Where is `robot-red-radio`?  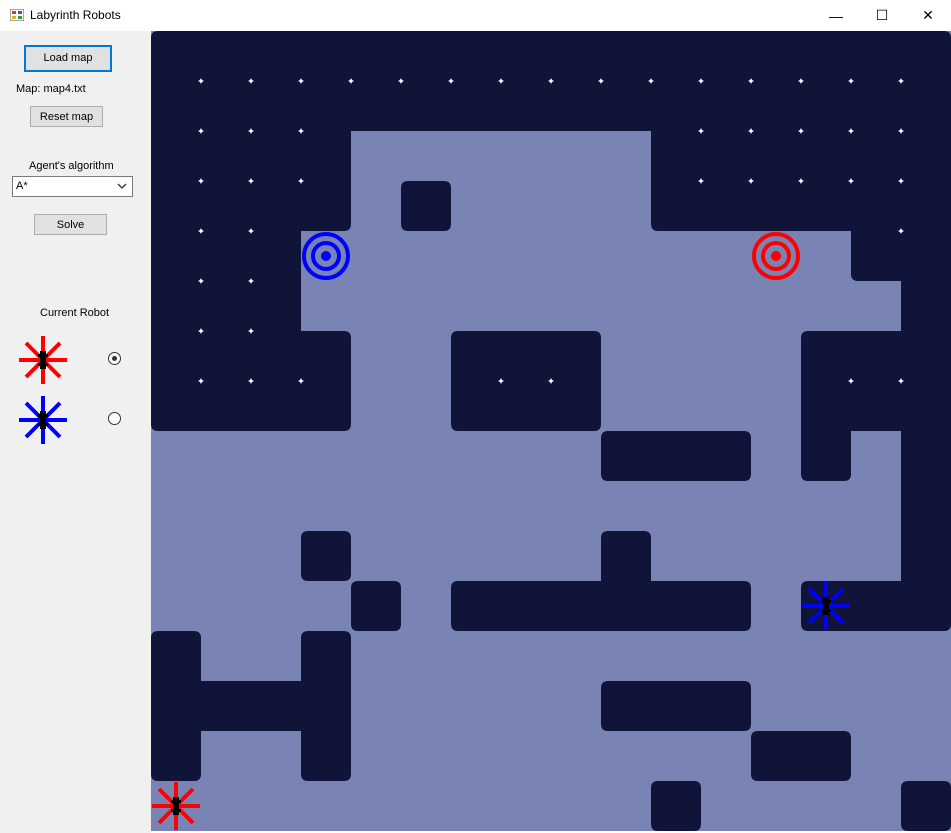 robot-red-radio is located at coordinates (114, 358).